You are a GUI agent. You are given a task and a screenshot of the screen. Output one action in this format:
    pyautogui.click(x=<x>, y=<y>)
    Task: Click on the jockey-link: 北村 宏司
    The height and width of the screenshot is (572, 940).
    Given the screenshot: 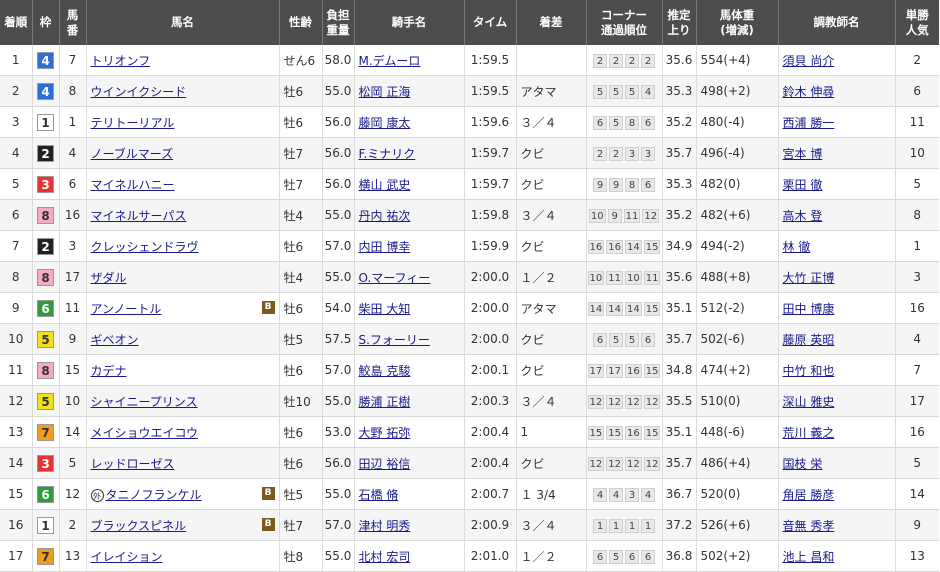 What is the action you would take?
    pyautogui.click(x=385, y=557)
    